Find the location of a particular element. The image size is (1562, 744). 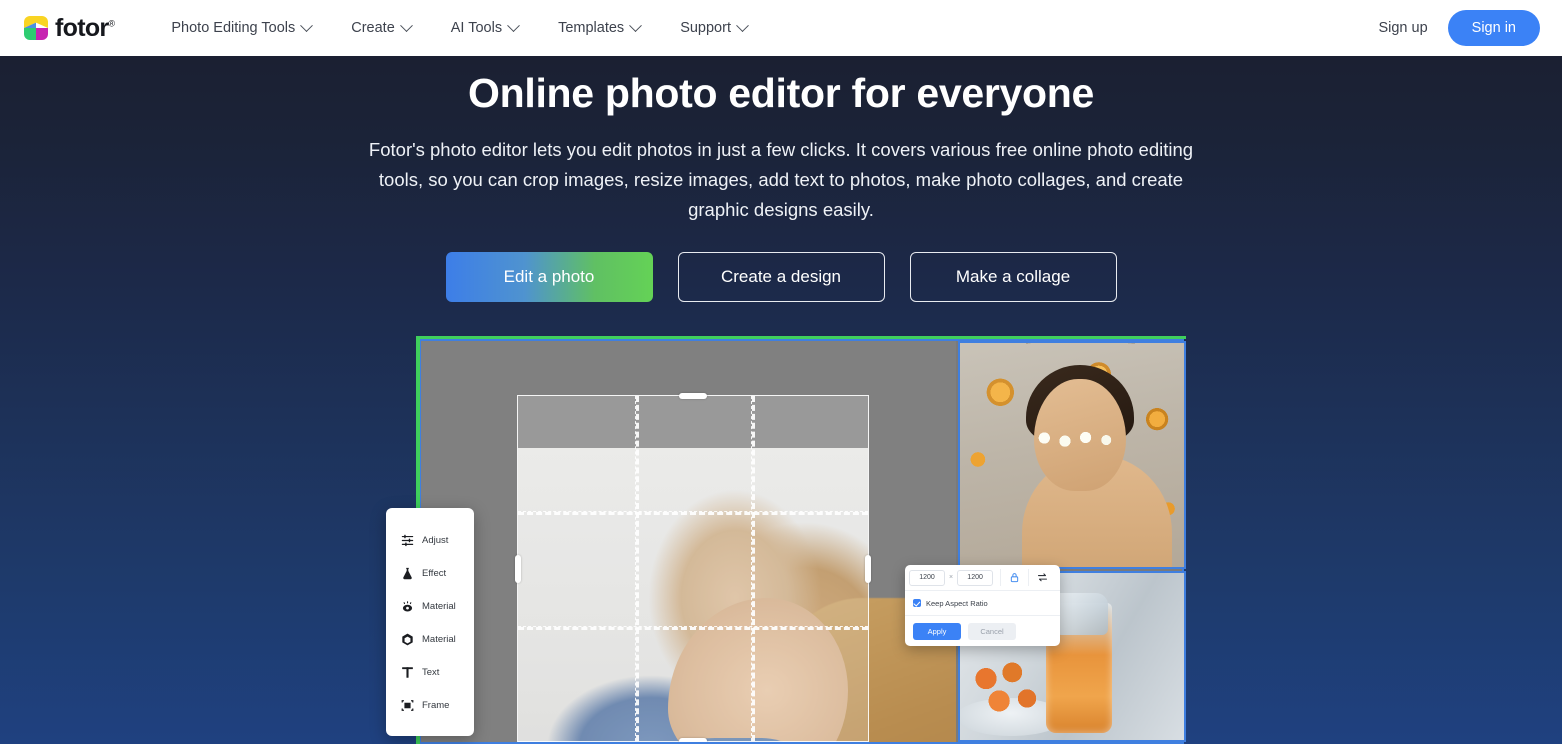

resize-actions-row: Apply Cancel is located at coordinates (982, 631).